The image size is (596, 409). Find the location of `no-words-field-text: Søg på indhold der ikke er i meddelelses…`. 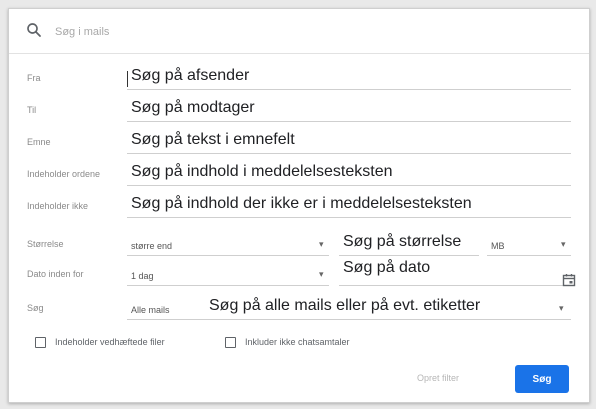

no-words-field-text: Søg på indhold der ikke er i meddelelses… is located at coordinates (301, 203).